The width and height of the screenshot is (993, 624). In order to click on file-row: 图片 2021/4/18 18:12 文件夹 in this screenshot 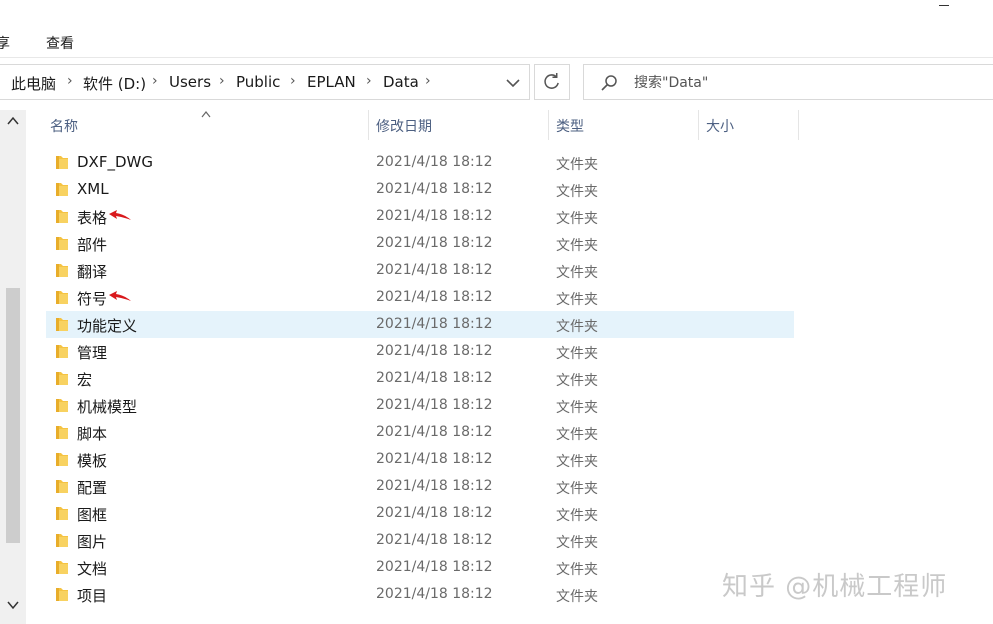, I will do `click(420, 540)`.